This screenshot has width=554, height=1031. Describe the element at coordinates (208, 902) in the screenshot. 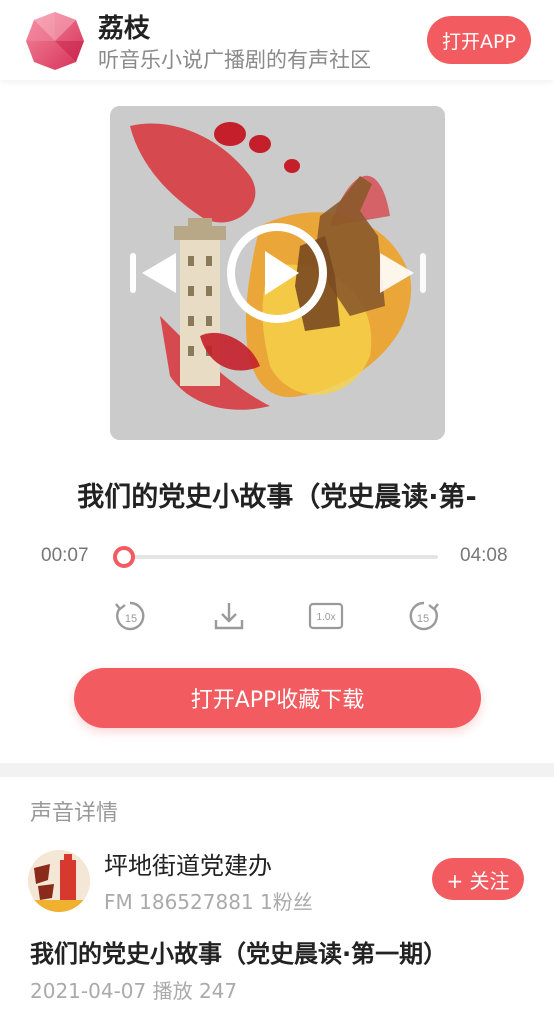

I see `author-meta: FM 186527881 1粉丝` at that location.